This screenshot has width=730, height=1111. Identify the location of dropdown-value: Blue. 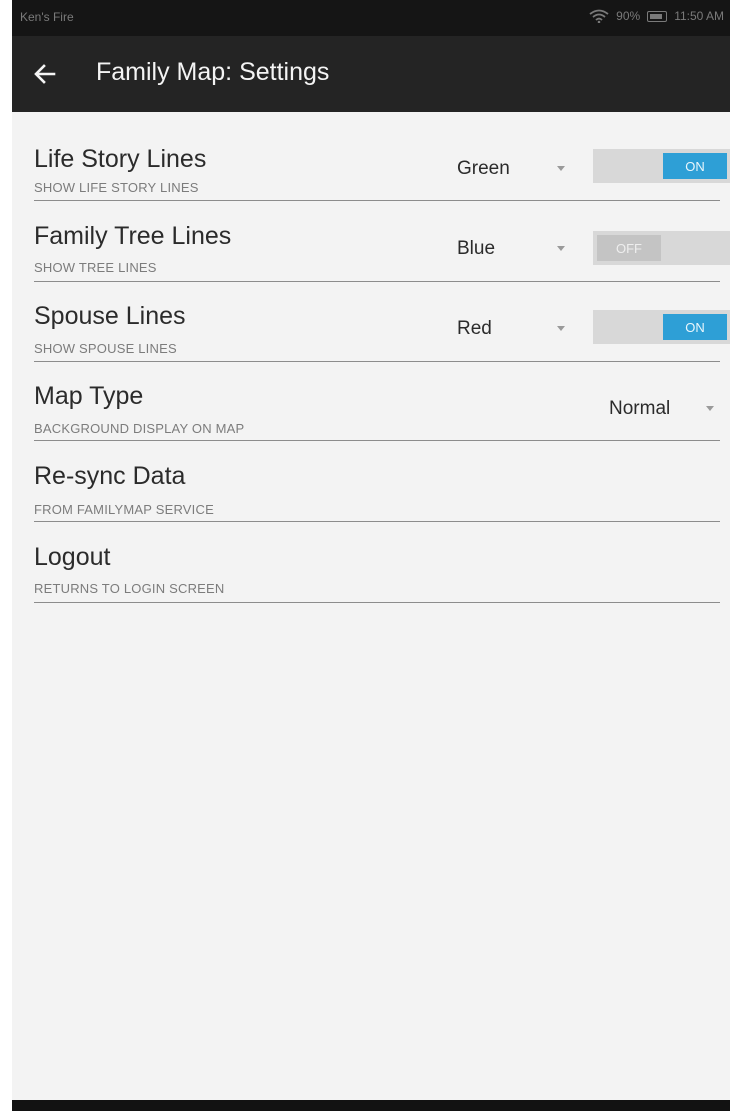
(476, 248).